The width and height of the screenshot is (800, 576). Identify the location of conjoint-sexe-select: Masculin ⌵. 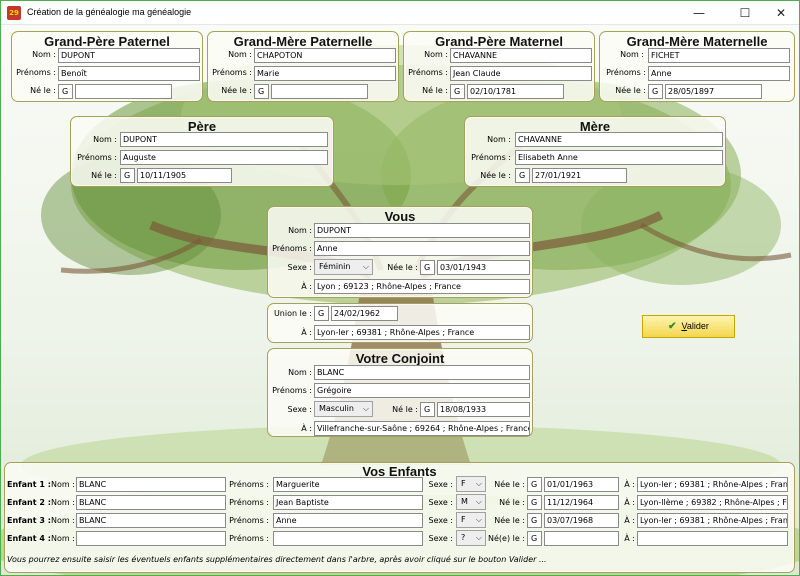
(343, 409).